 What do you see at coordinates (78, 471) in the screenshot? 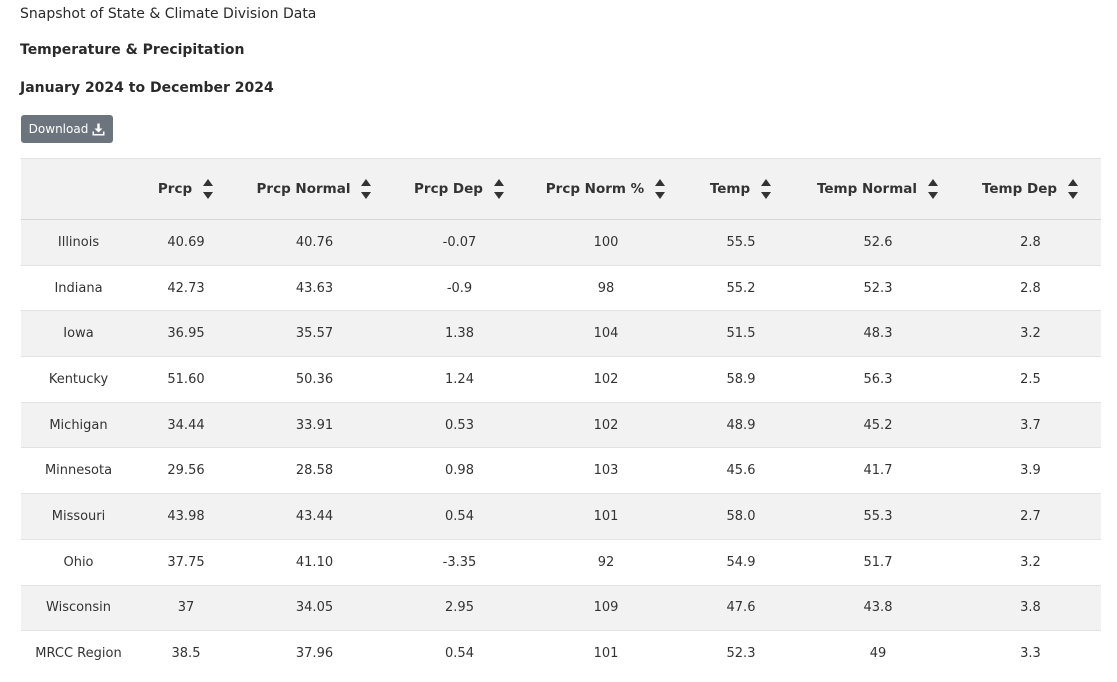
I see `table-cell-state: Minnesota` at bounding box center [78, 471].